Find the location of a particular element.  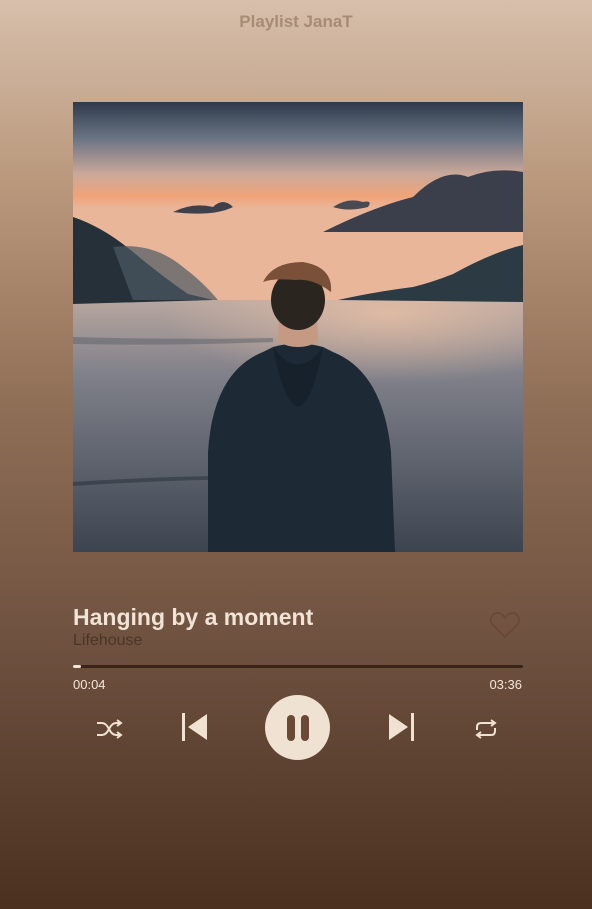

play-pause-button is located at coordinates (297, 727).